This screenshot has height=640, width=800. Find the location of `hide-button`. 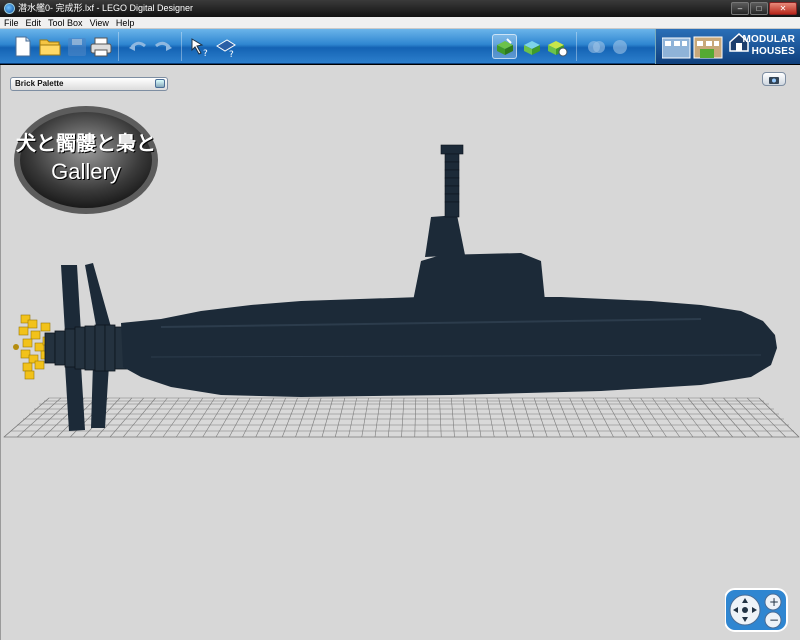

hide-button is located at coordinates (595, 46).